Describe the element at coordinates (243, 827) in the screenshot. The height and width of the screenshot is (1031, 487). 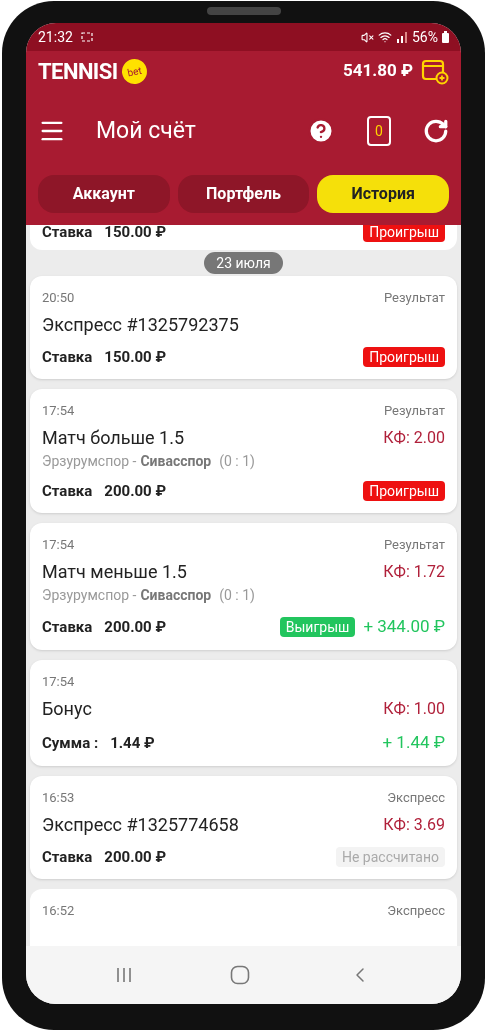
I see `bet-card: 16:53 Экспресс Экспресс #1325774658 КФ: 3.69 Ставка 200.00 ₽ Не рассчитано` at that location.